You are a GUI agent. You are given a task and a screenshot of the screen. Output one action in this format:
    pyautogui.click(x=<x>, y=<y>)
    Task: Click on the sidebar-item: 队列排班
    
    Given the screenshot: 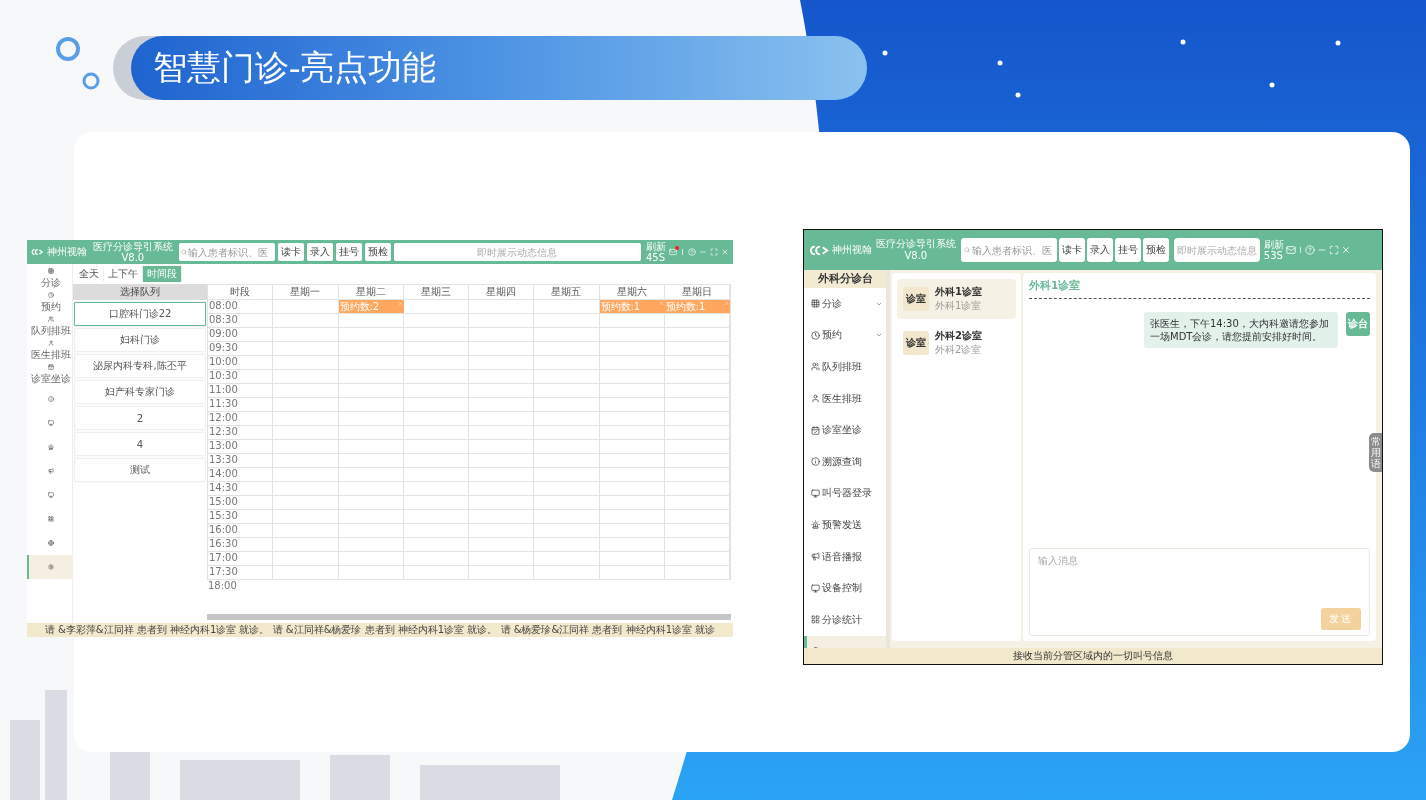 What is the action you would take?
    pyautogui.click(x=49, y=327)
    